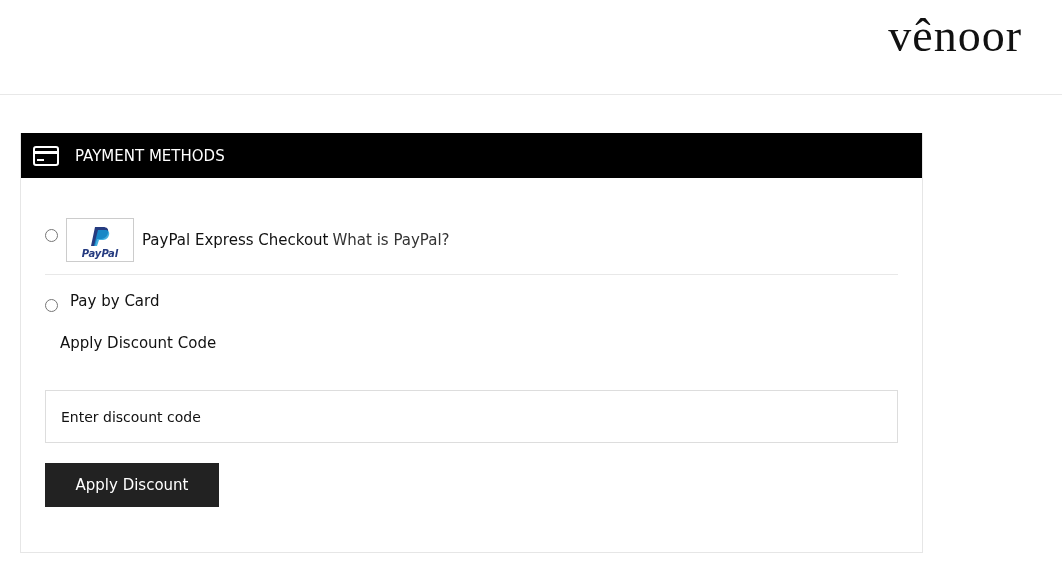 The width and height of the screenshot is (1062, 577). I want to click on method-label: Pay by Card, so click(115, 300).